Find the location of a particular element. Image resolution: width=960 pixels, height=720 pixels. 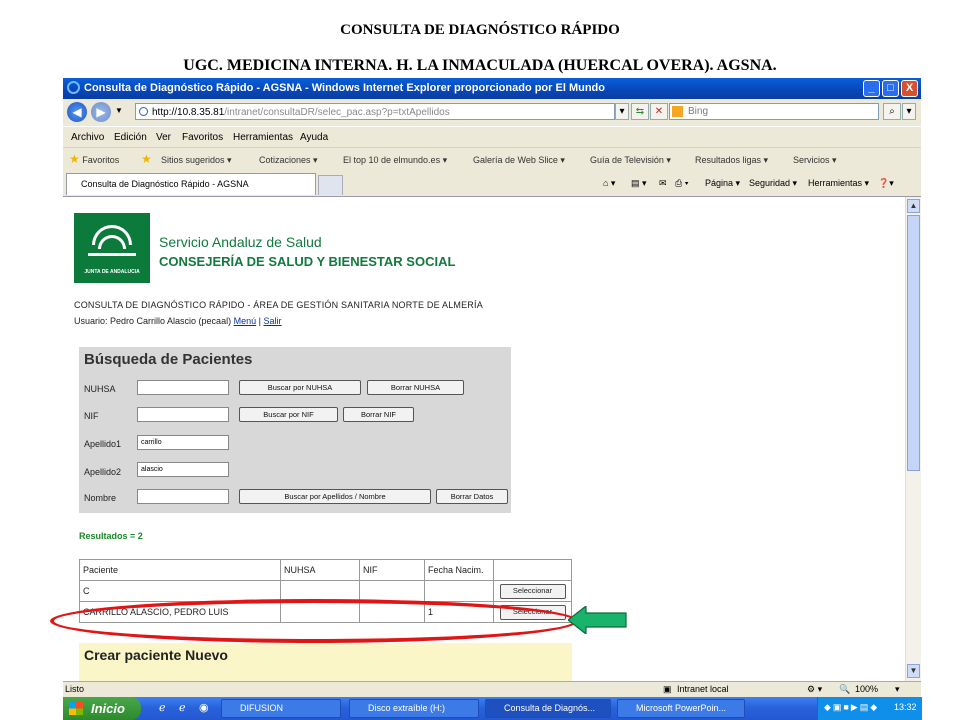

apellido2-input: alascio is located at coordinates (183, 469).